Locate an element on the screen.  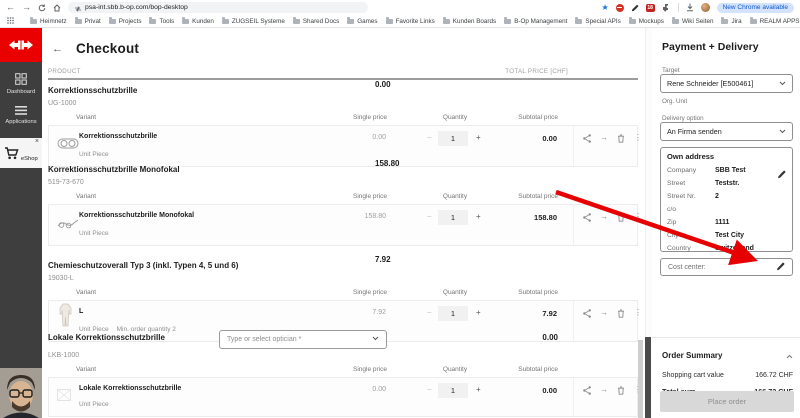
reload-icon is located at coordinates (42, 8).